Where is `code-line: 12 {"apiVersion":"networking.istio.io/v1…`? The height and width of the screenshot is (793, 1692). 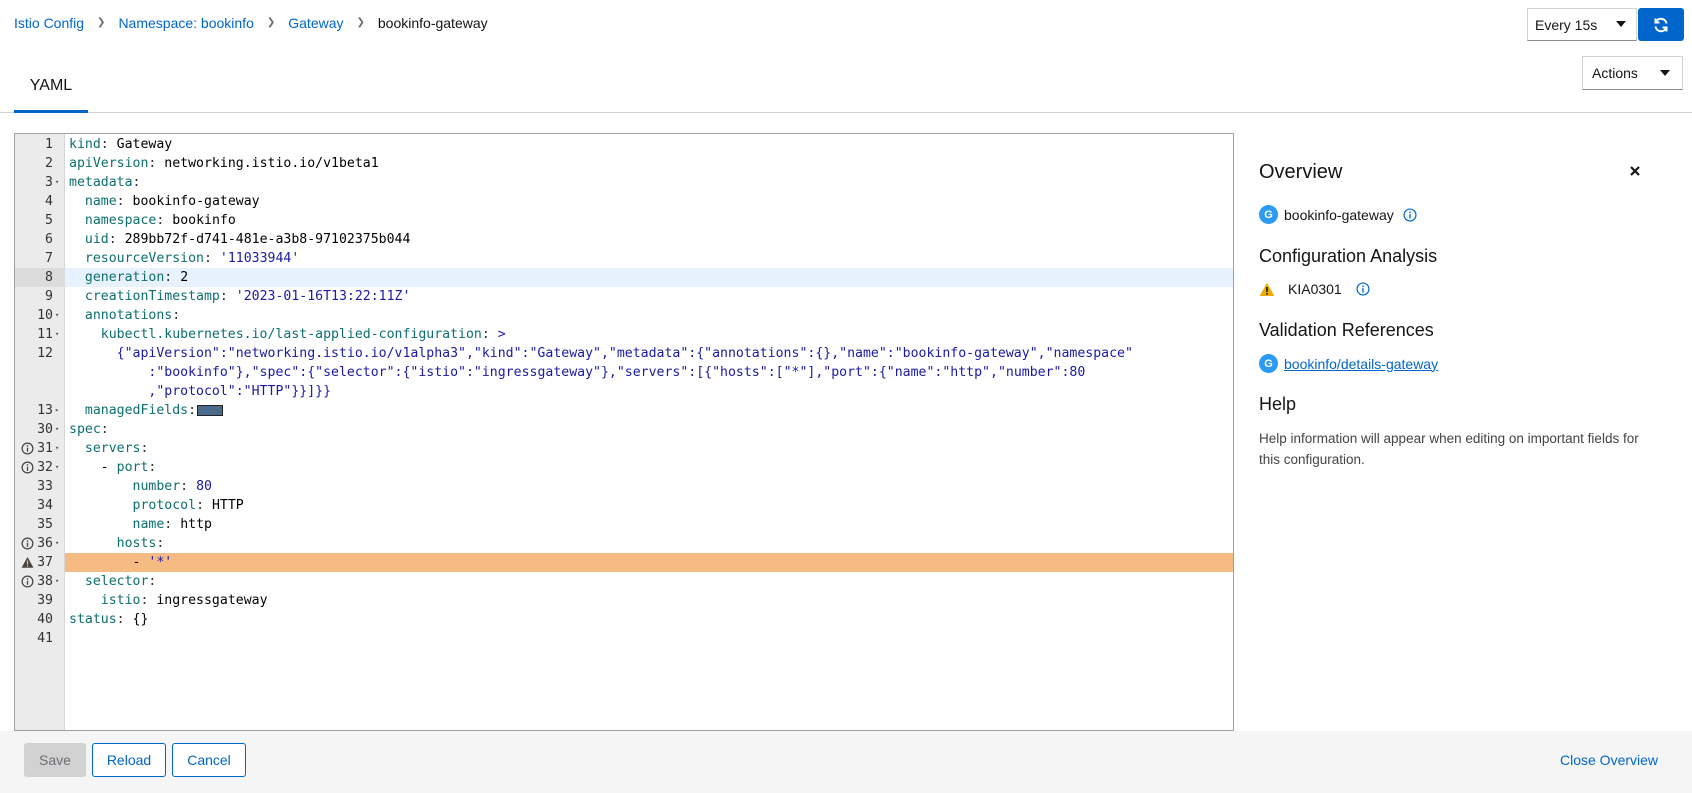
code-line: 12 {"apiVersion":"networking.istio.io/v1… is located at coordinates (624, 353).